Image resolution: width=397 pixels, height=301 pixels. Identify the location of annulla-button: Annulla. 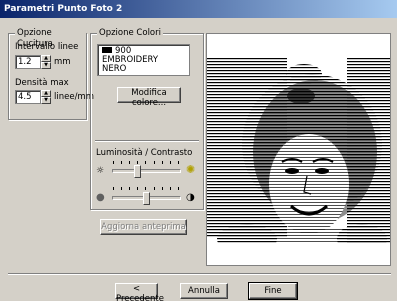
(204, 291).